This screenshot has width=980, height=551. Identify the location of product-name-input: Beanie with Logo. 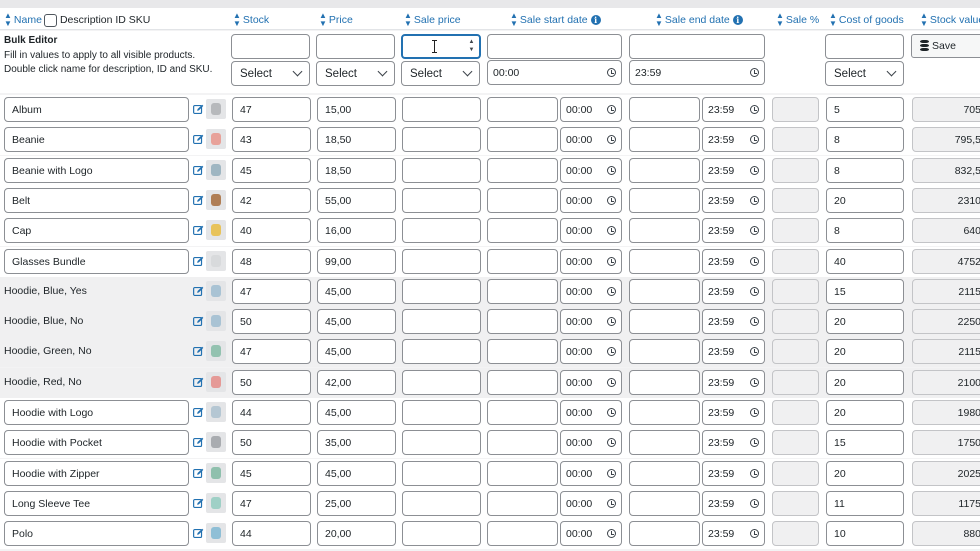
(96, 170).